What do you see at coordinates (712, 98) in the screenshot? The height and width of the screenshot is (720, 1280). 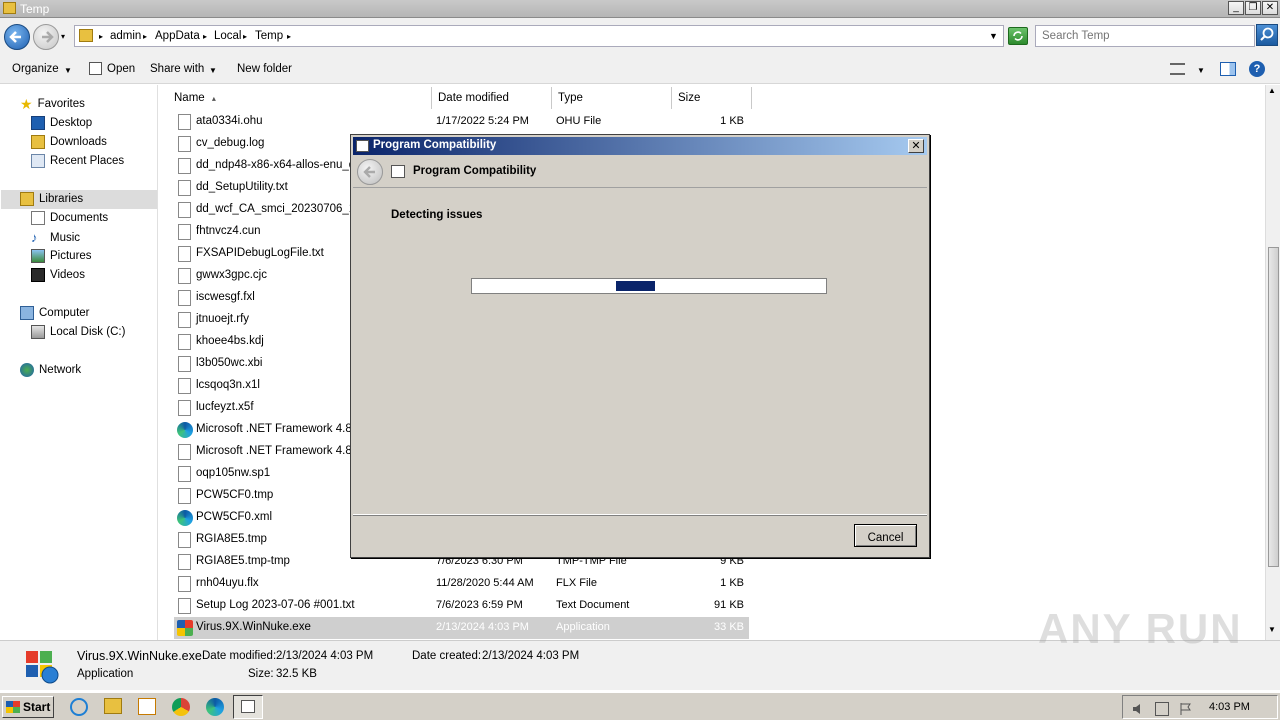 I see `column-size: Size` at bounding box center [712, 98].